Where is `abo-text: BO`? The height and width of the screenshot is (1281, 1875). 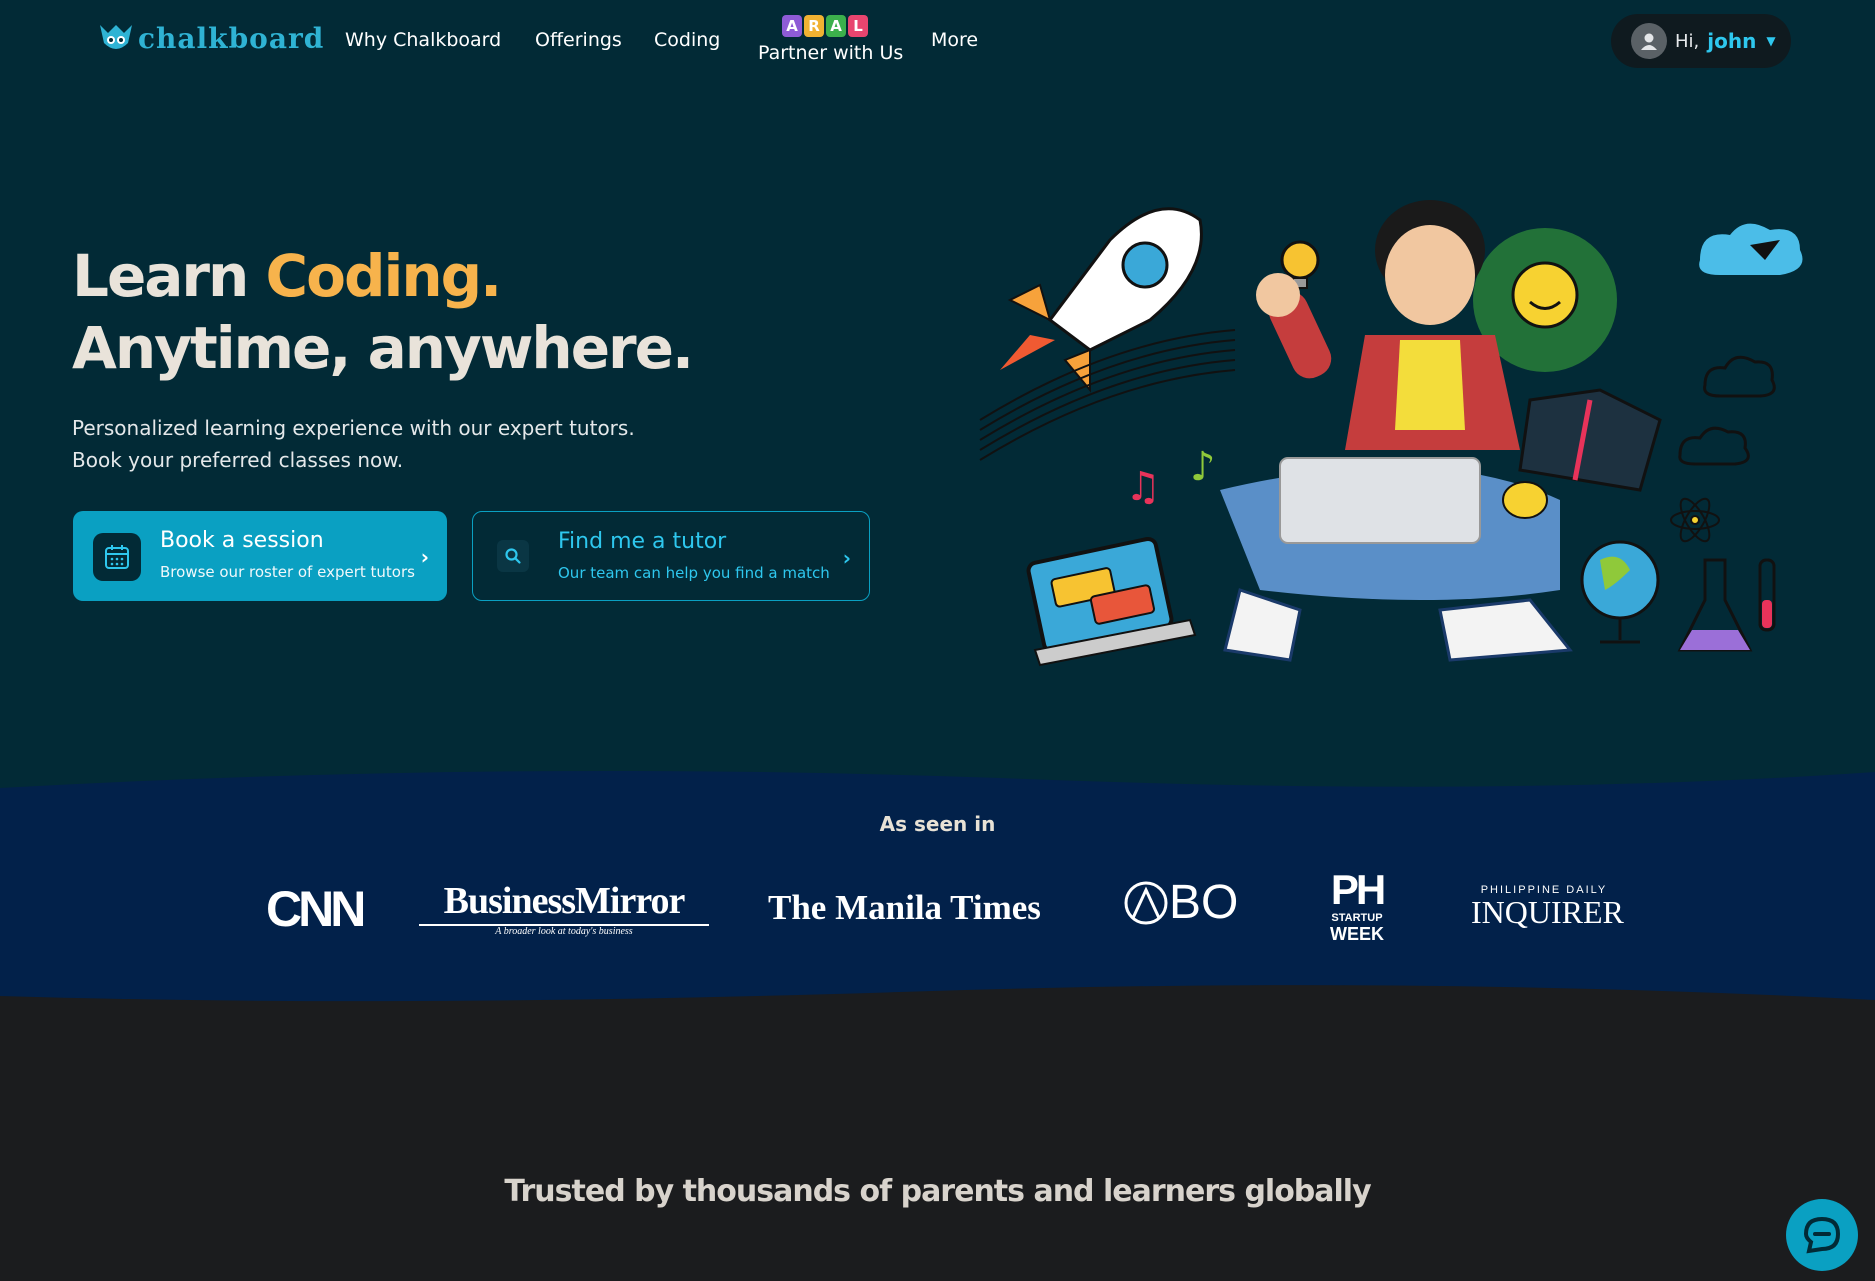
abo-text: BO is located at coordinates (1204, 902).